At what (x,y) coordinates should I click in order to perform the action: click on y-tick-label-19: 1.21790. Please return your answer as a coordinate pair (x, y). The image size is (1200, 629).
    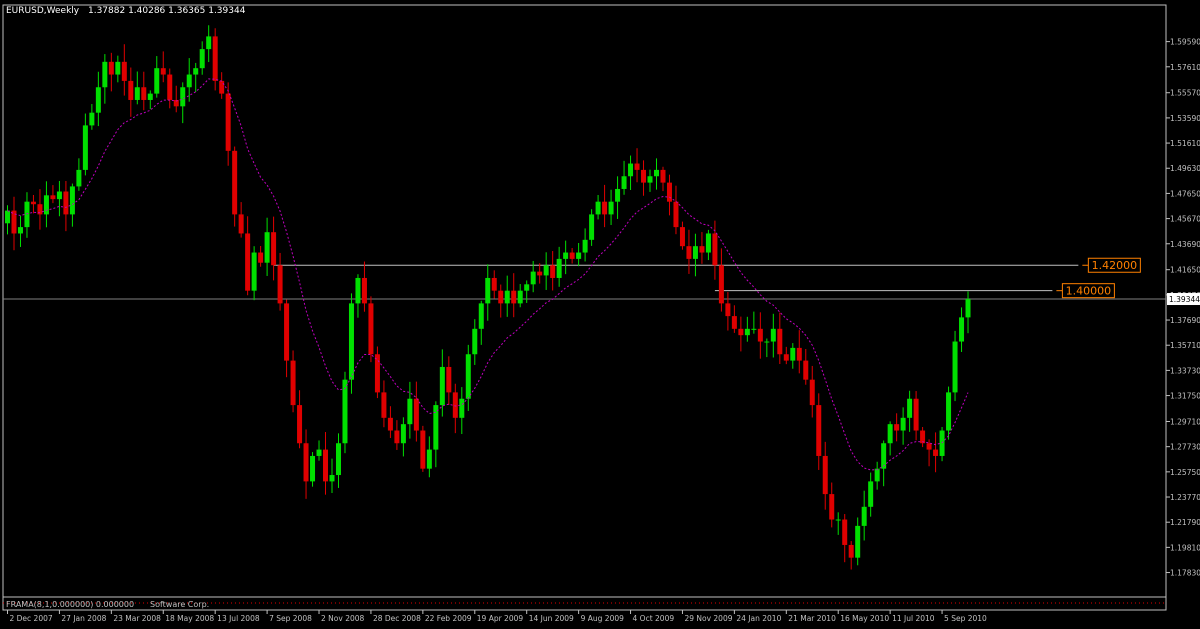
    Looking at the image, I should click on (1185, 522).